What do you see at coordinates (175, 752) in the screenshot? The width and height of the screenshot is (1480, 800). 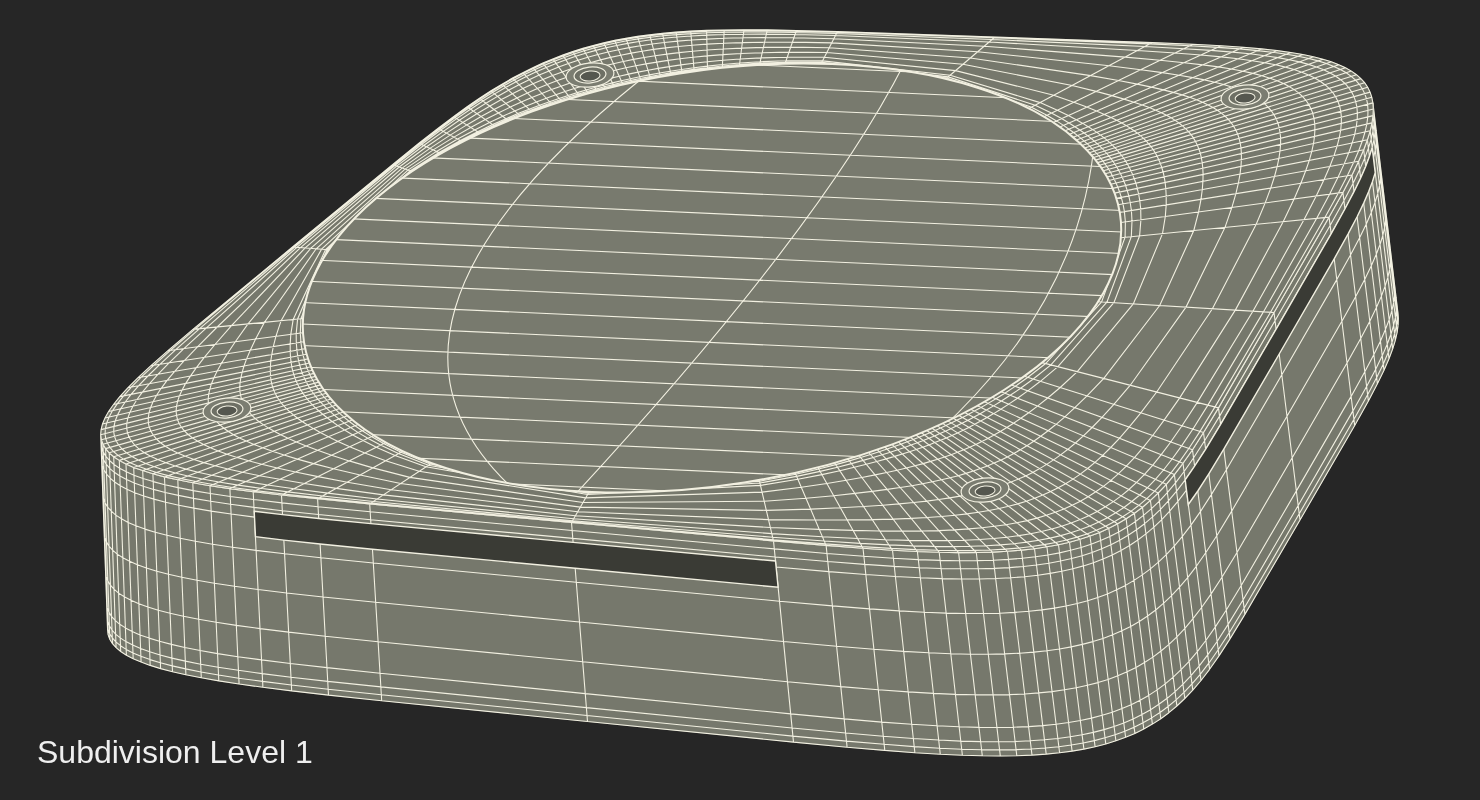 I see `caption: Subdivision Level 1` at bounding box center [175, 752].